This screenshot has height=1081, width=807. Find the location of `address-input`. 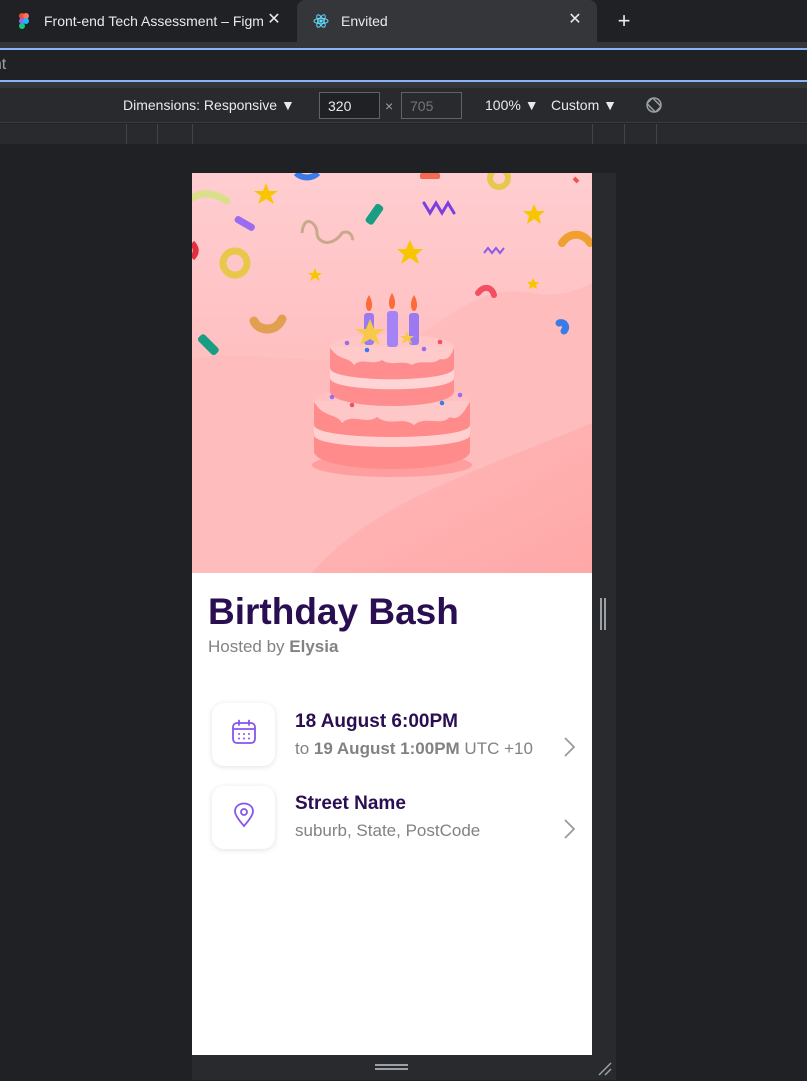

address-input is located at coordinates (403, 65).